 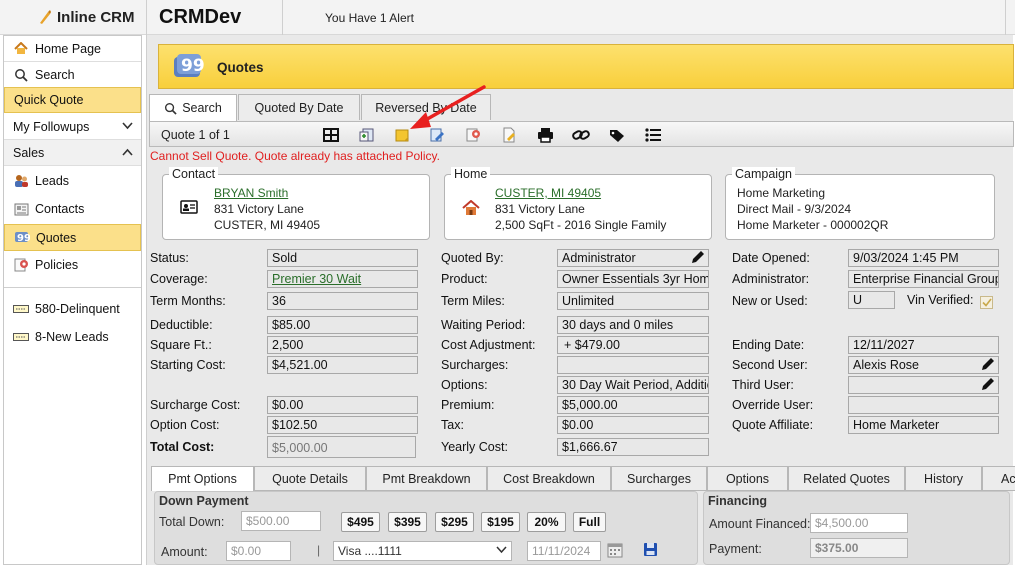 What do you see at coordinates (437, 135) in the screenshot?
I see `edit-document-icon` at bounding box center [437, 135].